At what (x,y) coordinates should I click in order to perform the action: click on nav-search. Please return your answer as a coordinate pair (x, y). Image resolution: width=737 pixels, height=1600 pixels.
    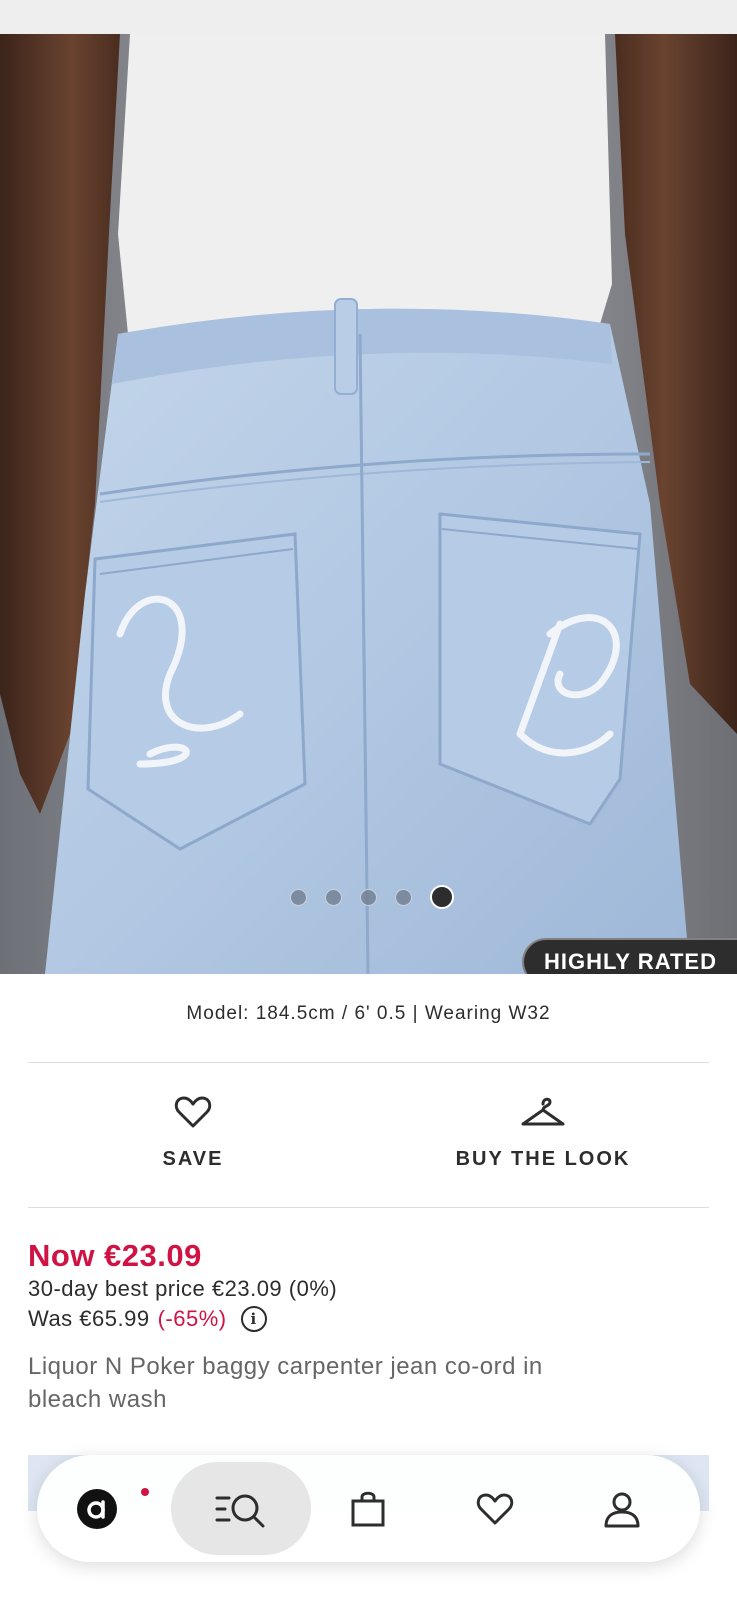
    Looking at the image, I should click on (241, 1508).